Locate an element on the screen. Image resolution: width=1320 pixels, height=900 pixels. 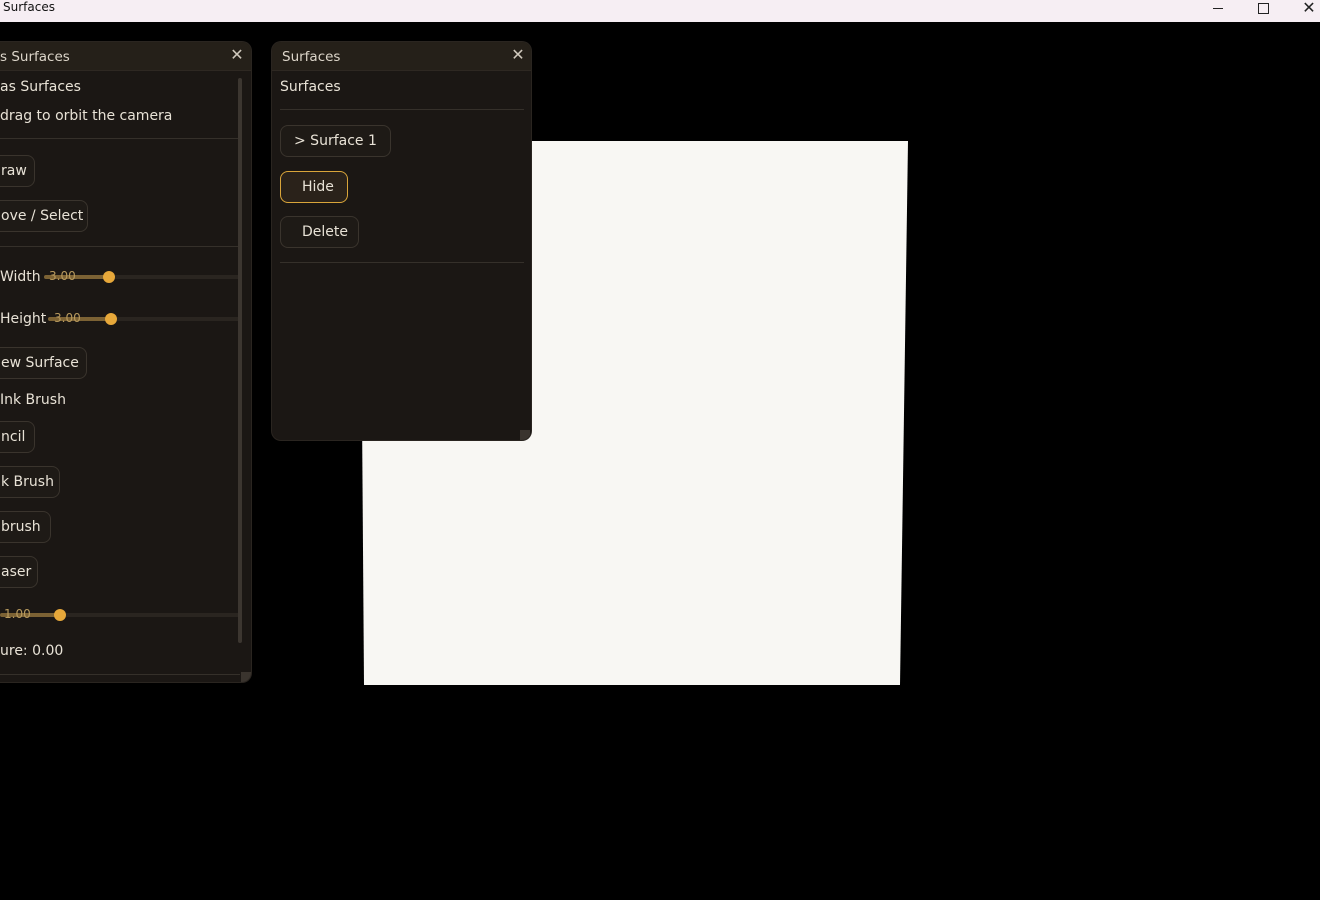
airbrush-button: brush is located at coordinates (25, 527).